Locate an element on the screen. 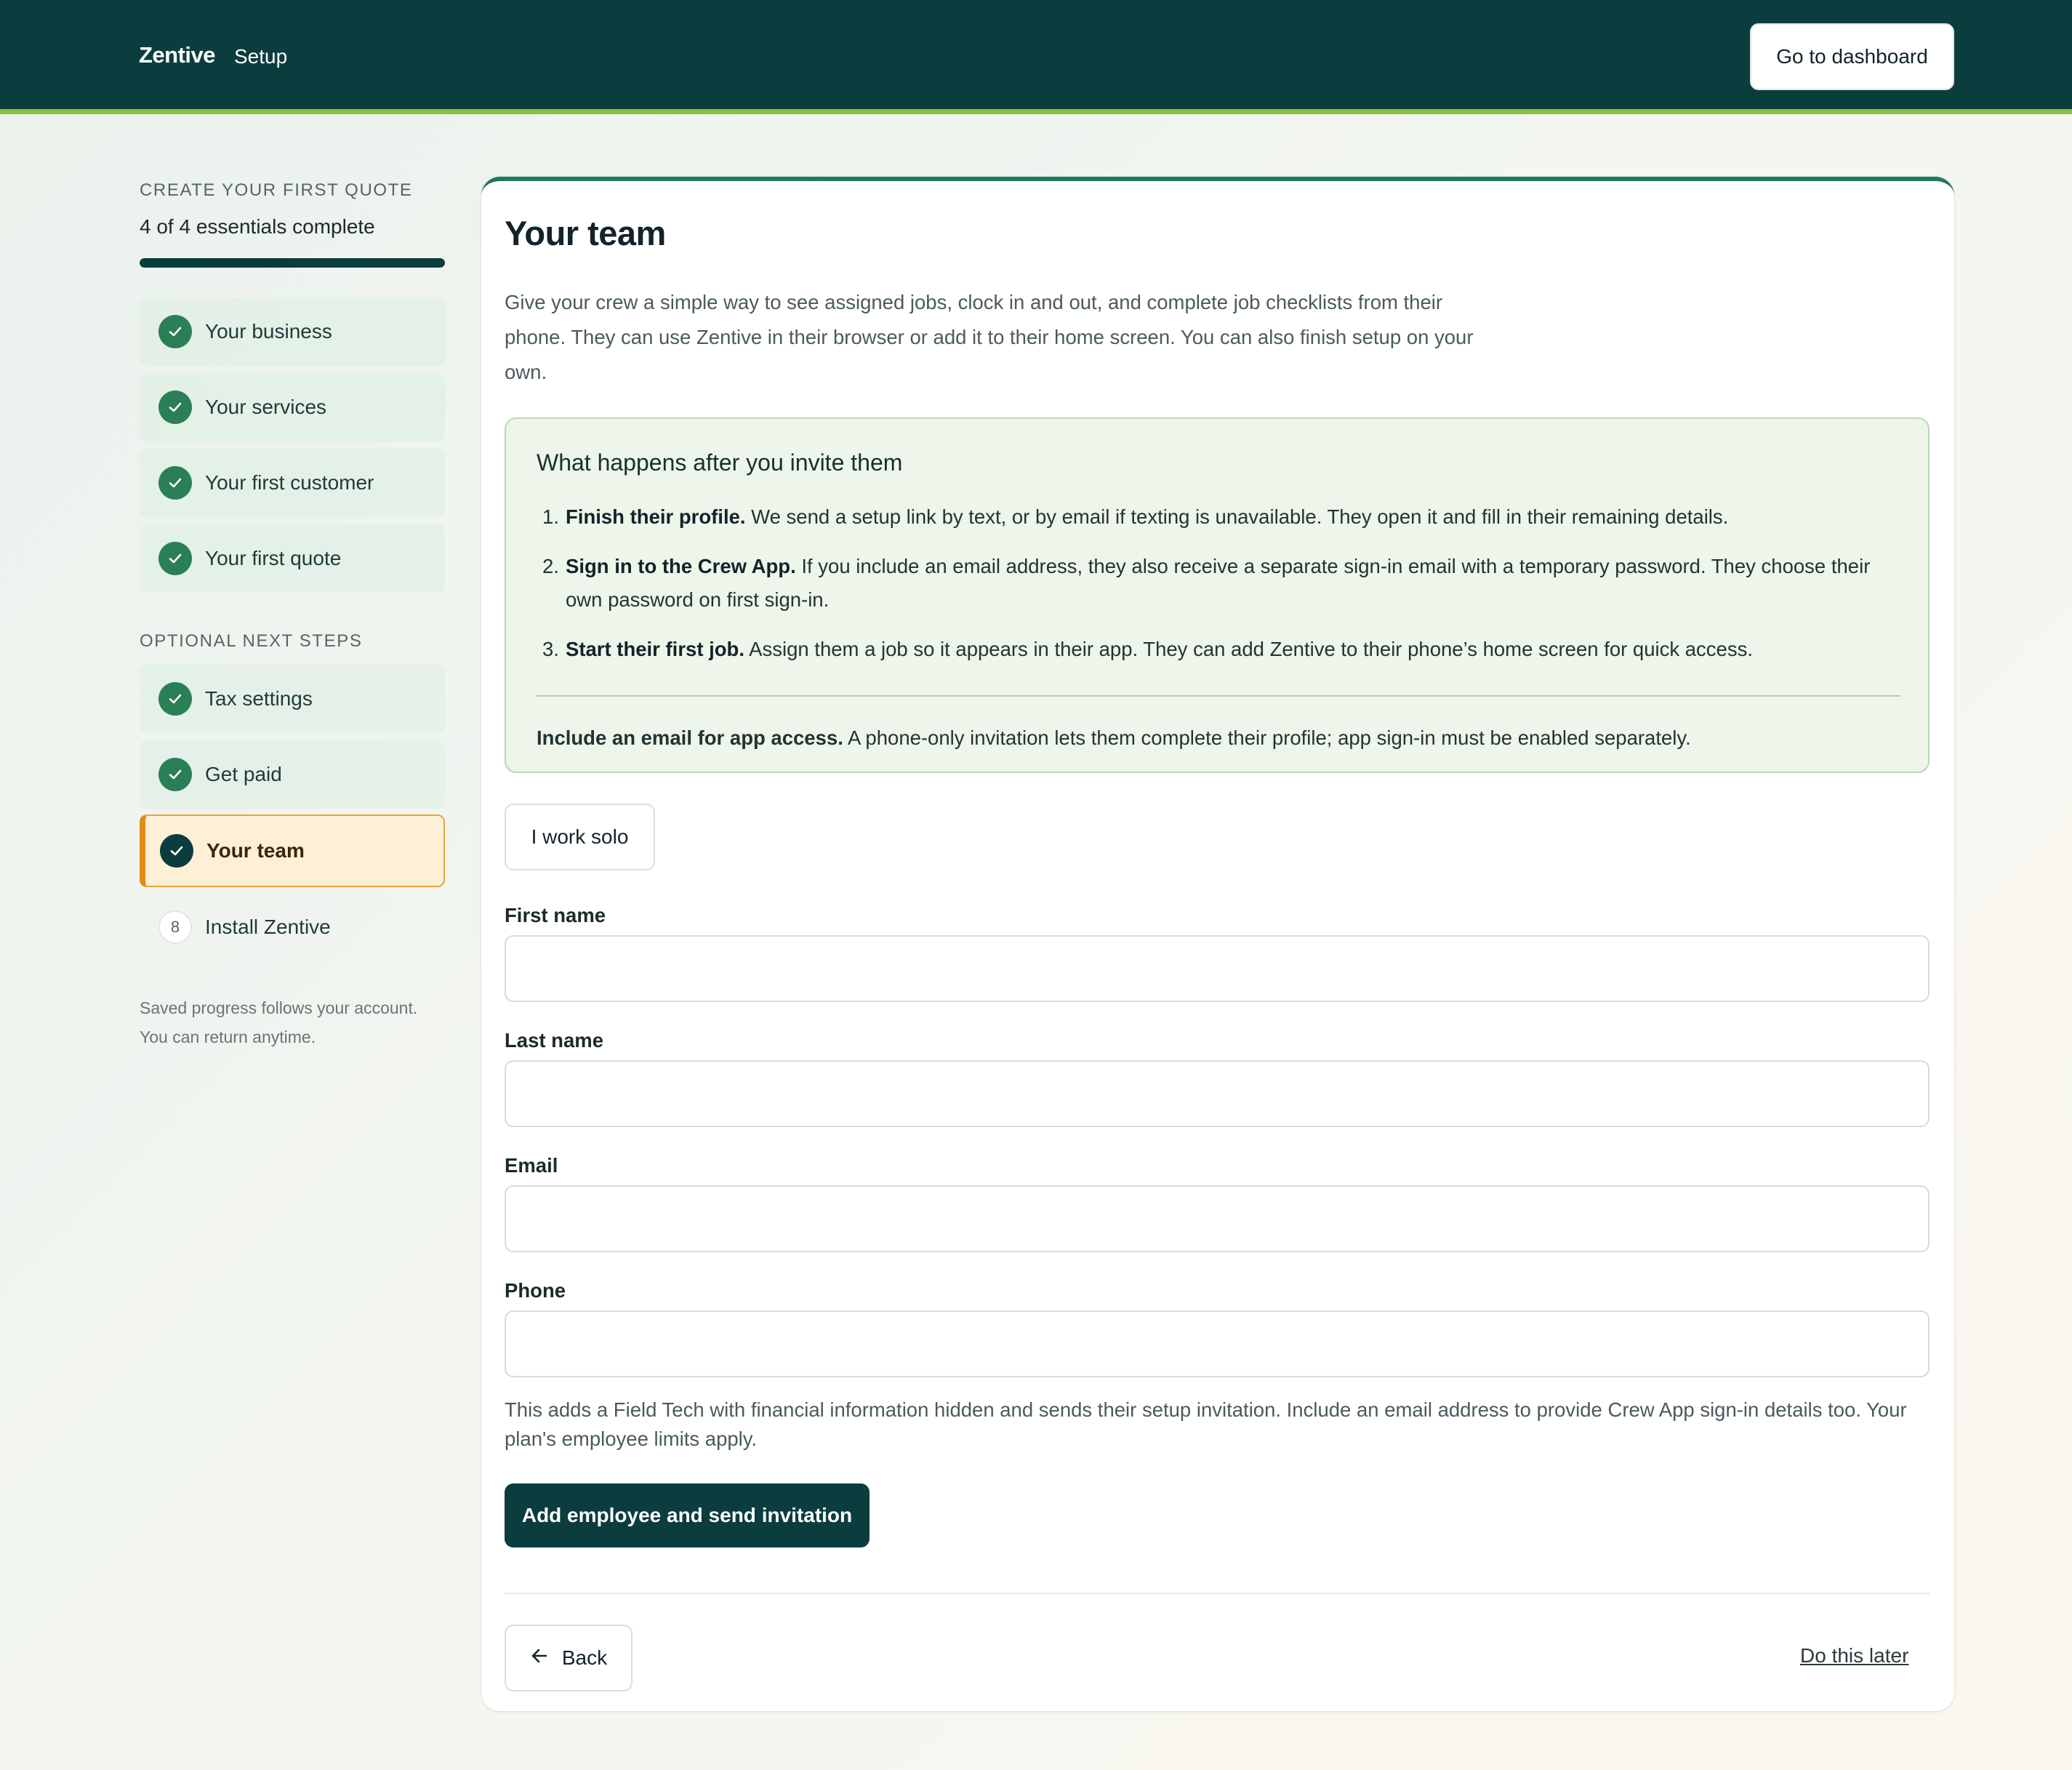  sidebar-item-your-first-customer: Your first customer is located at coordinates (293, 483).